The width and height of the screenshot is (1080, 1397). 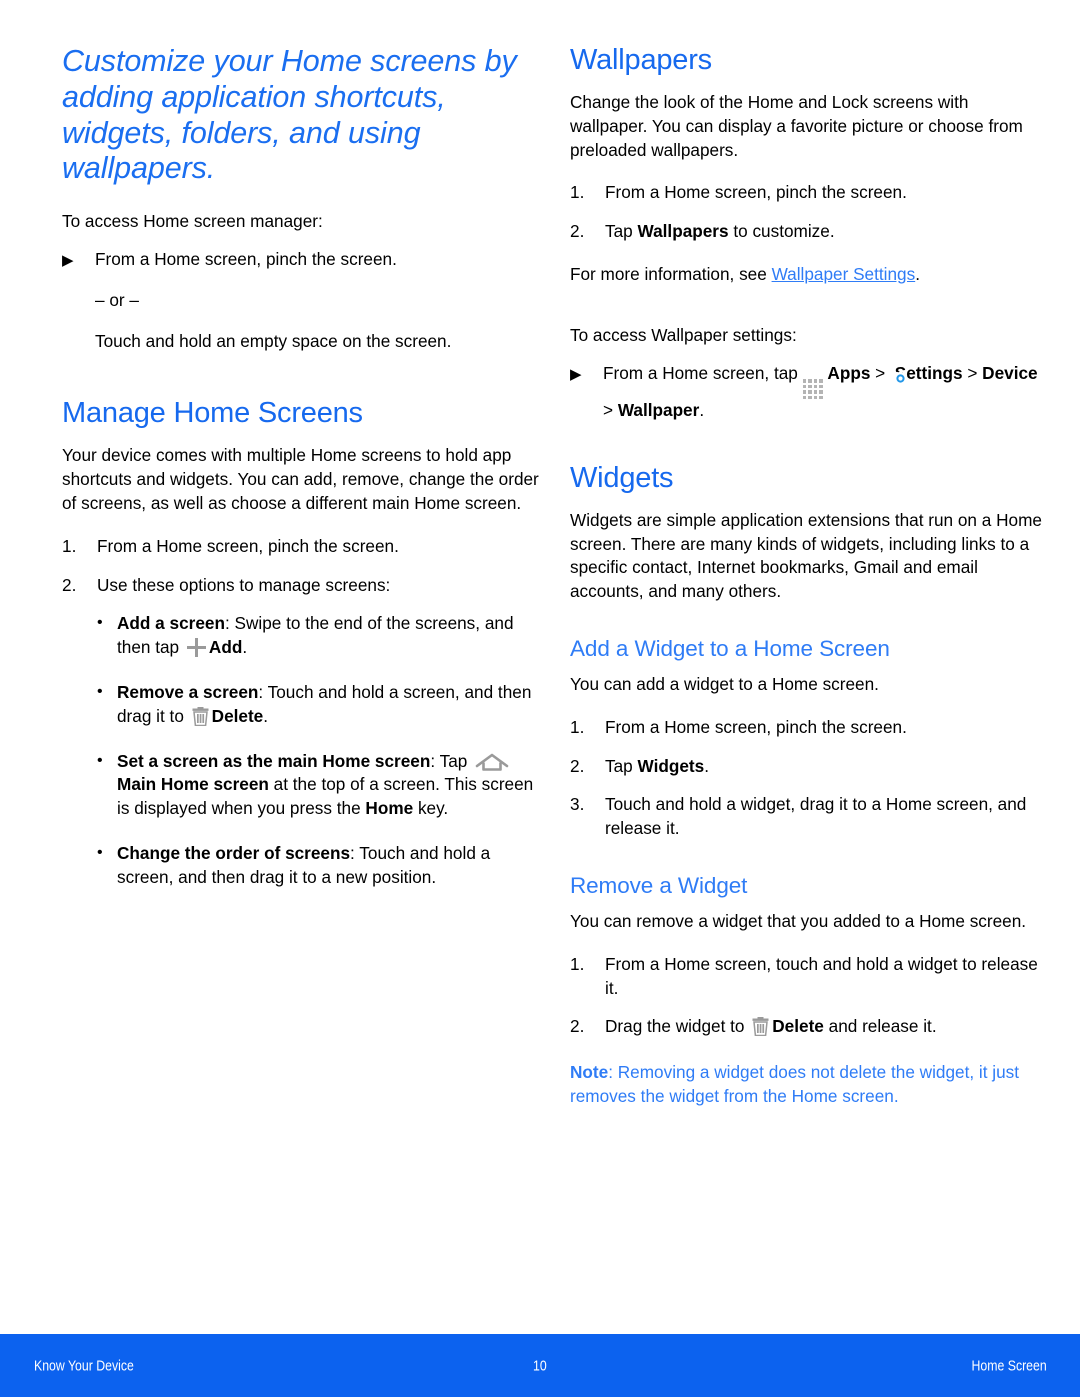 What do you see at coordinates (1010, 372) in the screenshot?
I see `device-label: Device` at bounding box center [1010, 372].